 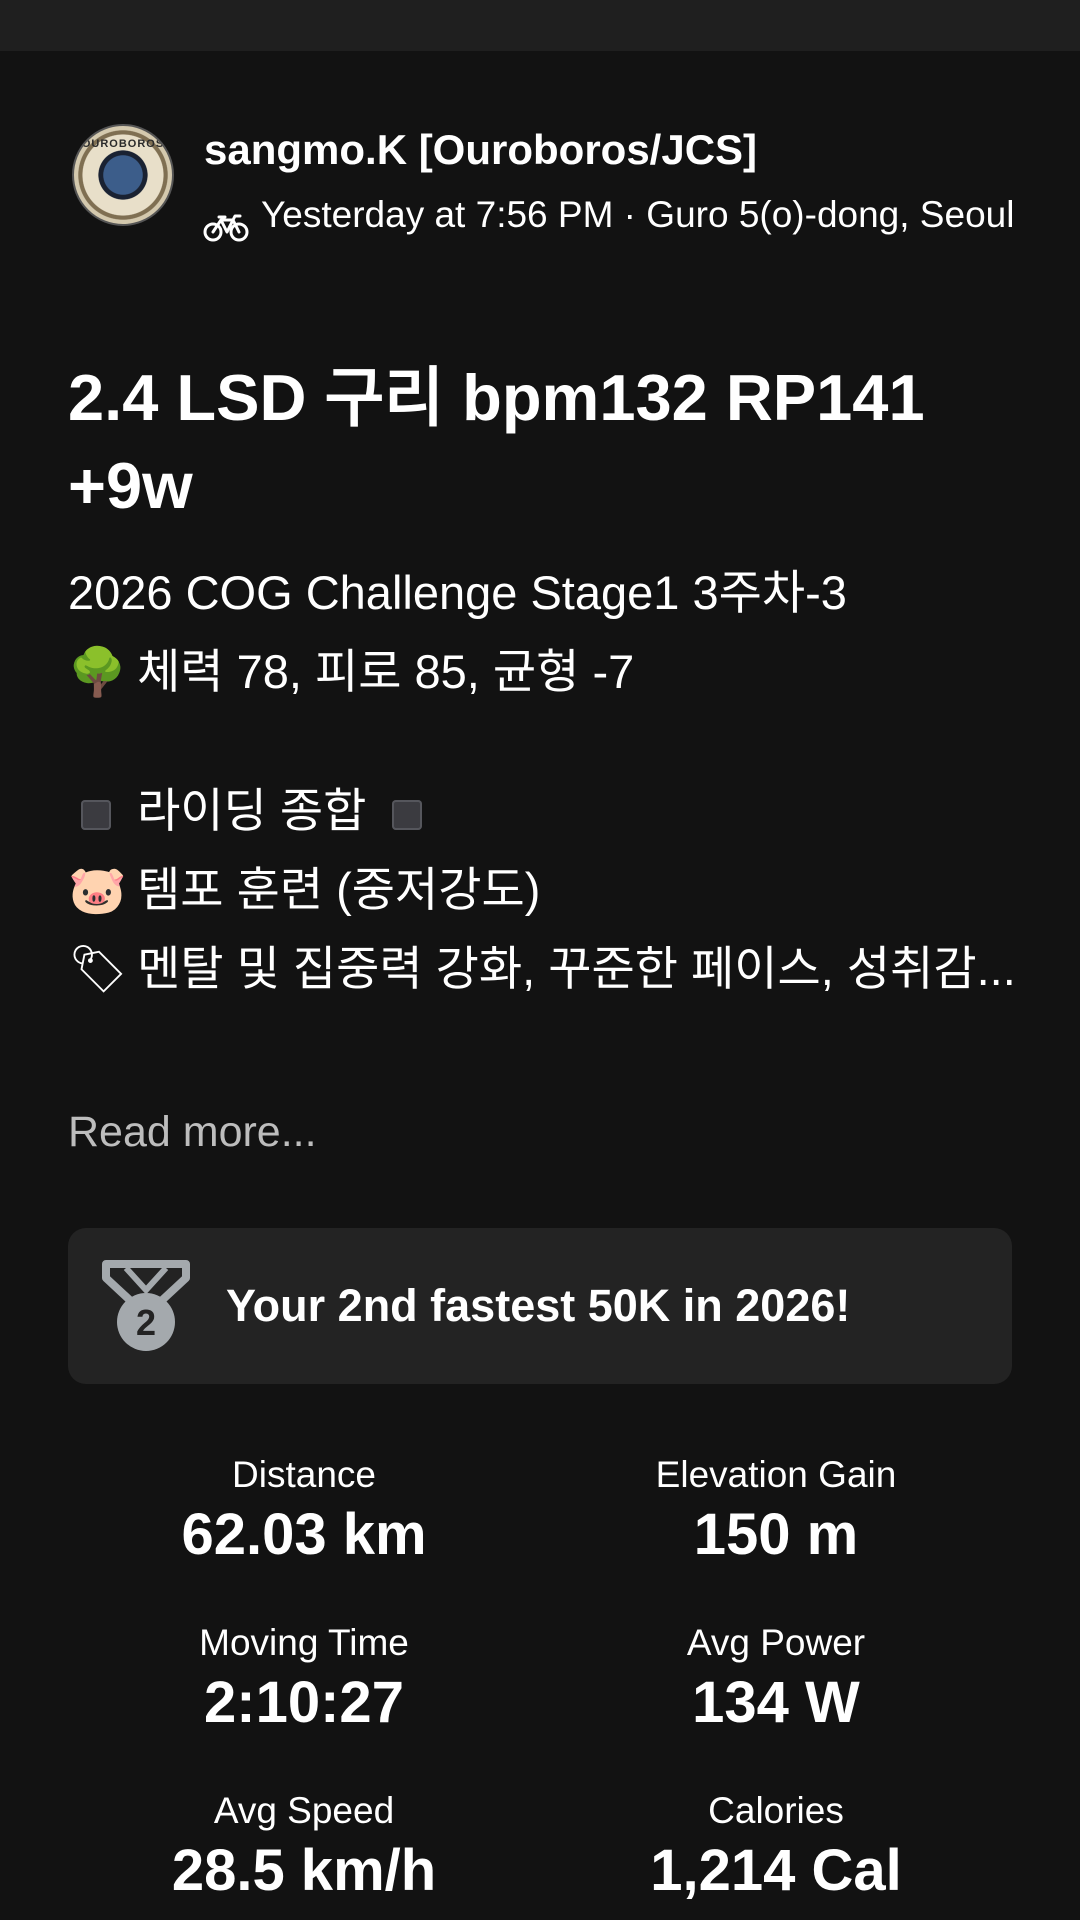 I want to click on stat-avg-power: Avg Power 134 W, so click(x=776, y=1680).